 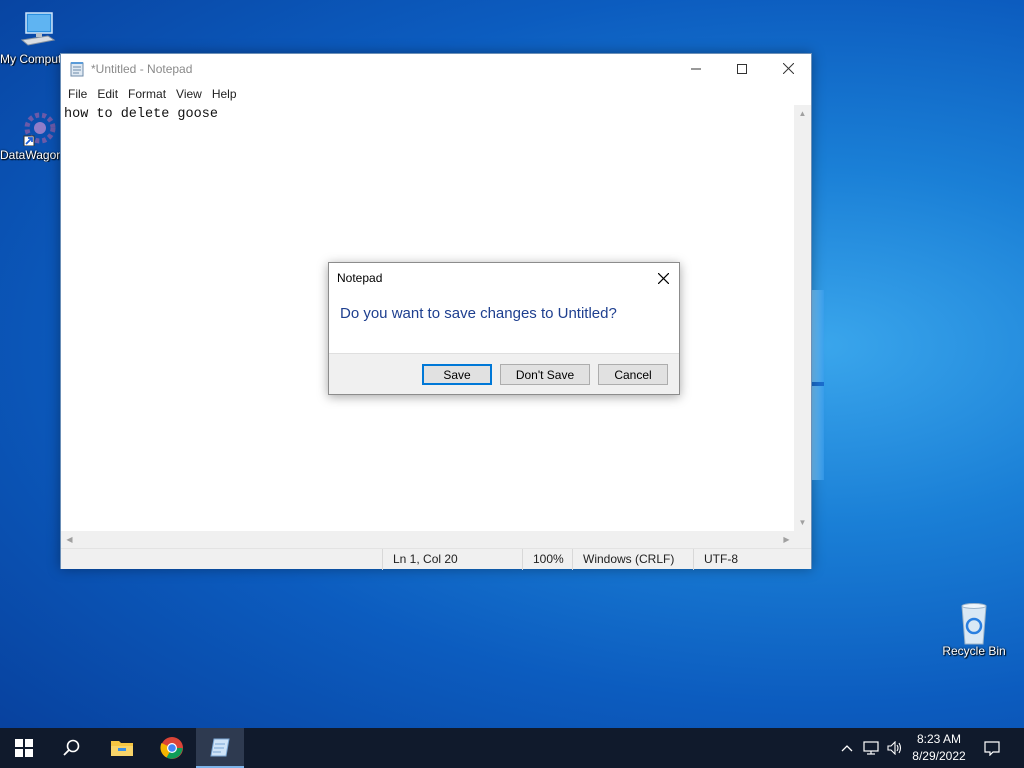 What do you see at coordinates (512, 748) in the screenshot?
I see `taskbar: 8:23 AM 8/29/2022` at bounding box center [512, 748].